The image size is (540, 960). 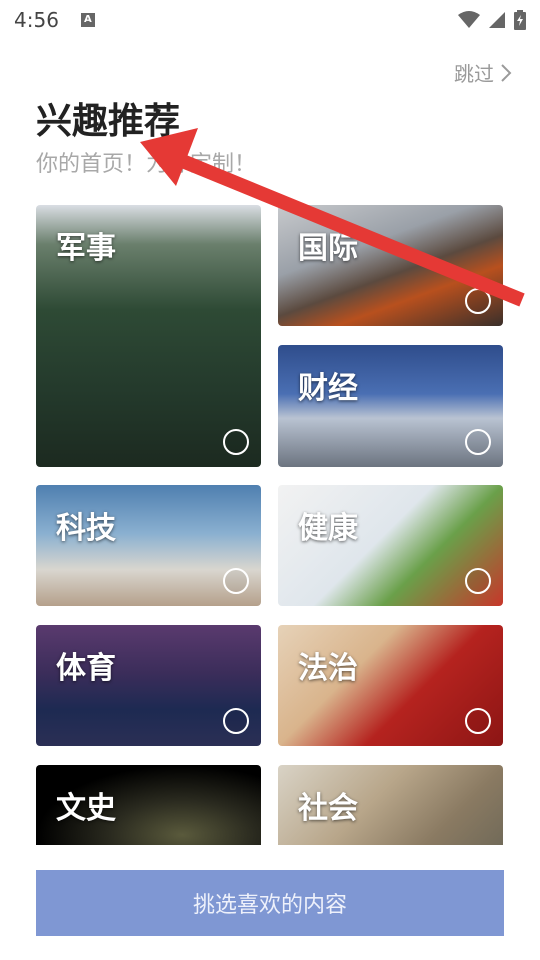 What do you see at coordinates (328, 668) in the screenshot?
I see `category-label: 法治` at bounding box center [328, 668].